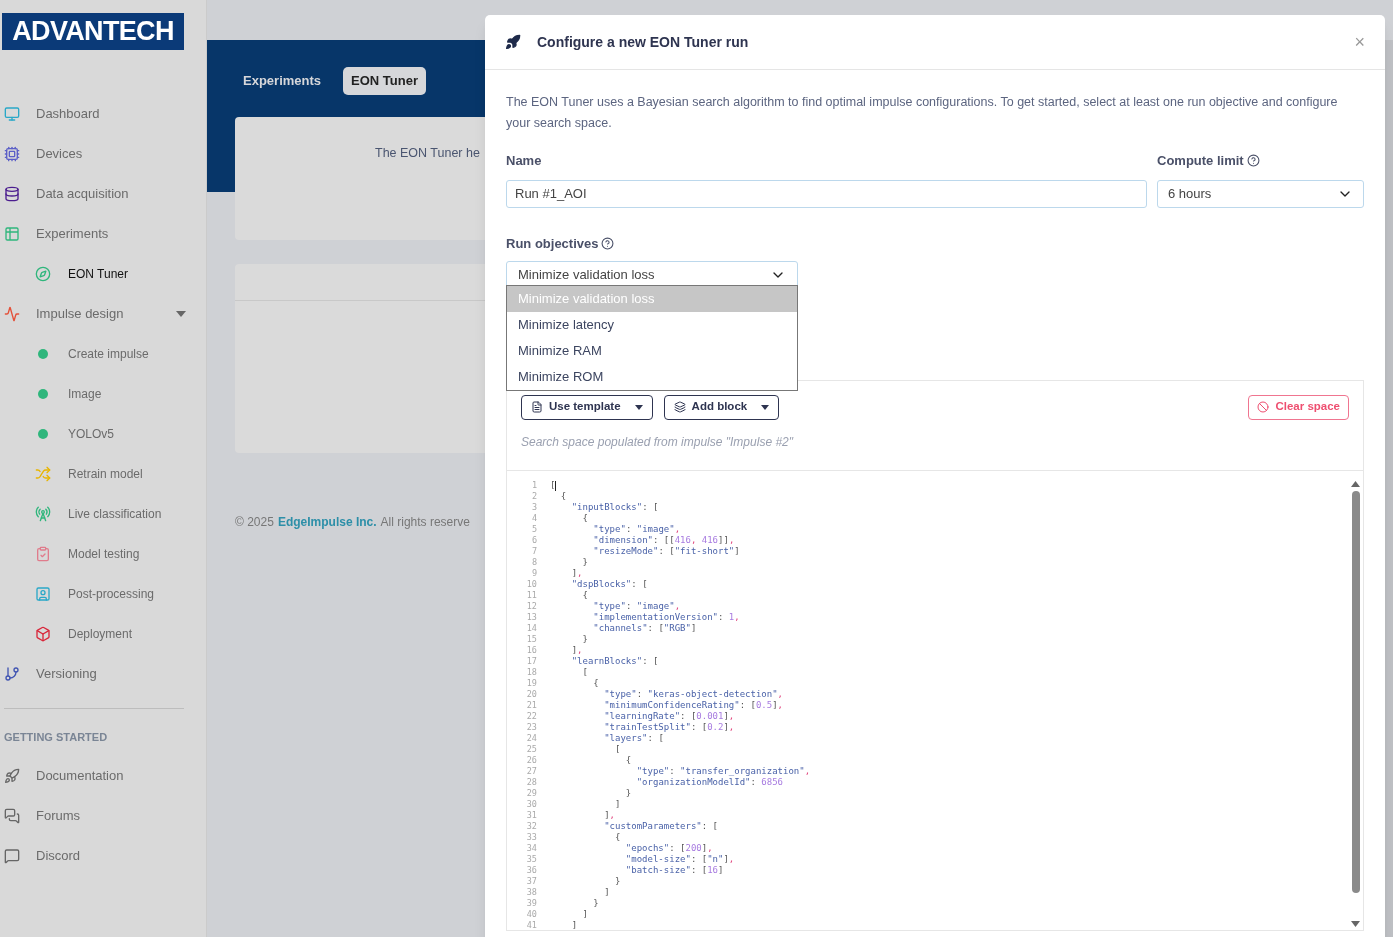 The width and height of the screenshot is (1393, 937). I want to click on badge-icon, so click(43, 594).